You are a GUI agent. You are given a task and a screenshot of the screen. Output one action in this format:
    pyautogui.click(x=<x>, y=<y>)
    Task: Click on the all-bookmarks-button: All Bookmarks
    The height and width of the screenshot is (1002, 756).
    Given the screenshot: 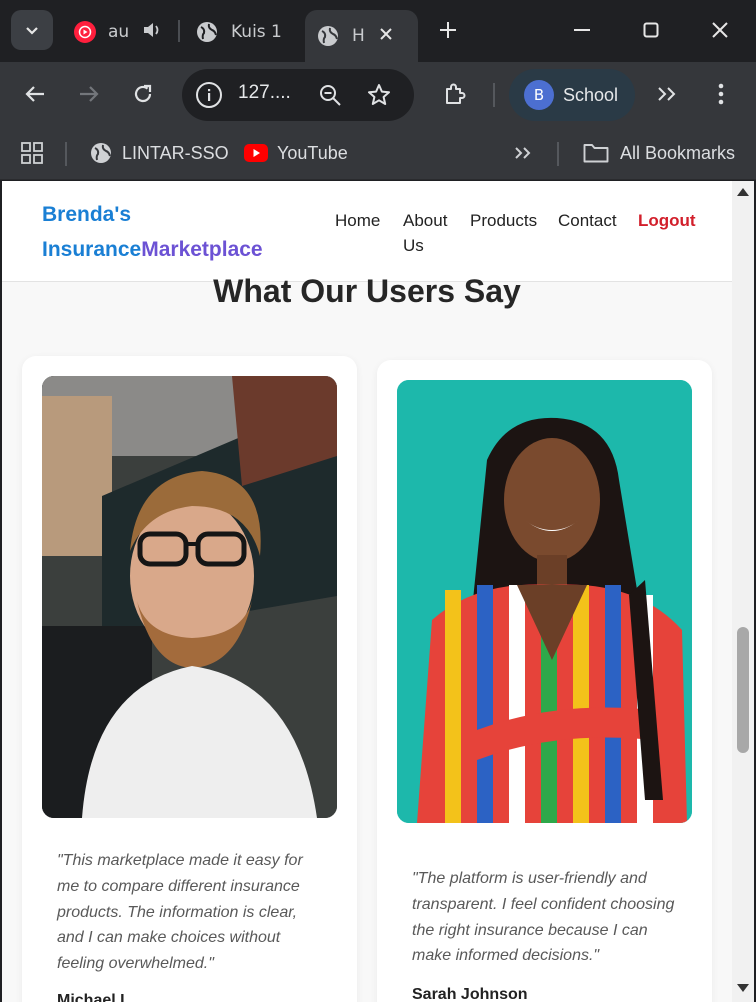 What is the action you would take?
    pyautogui.click(x=659, y=153)
    